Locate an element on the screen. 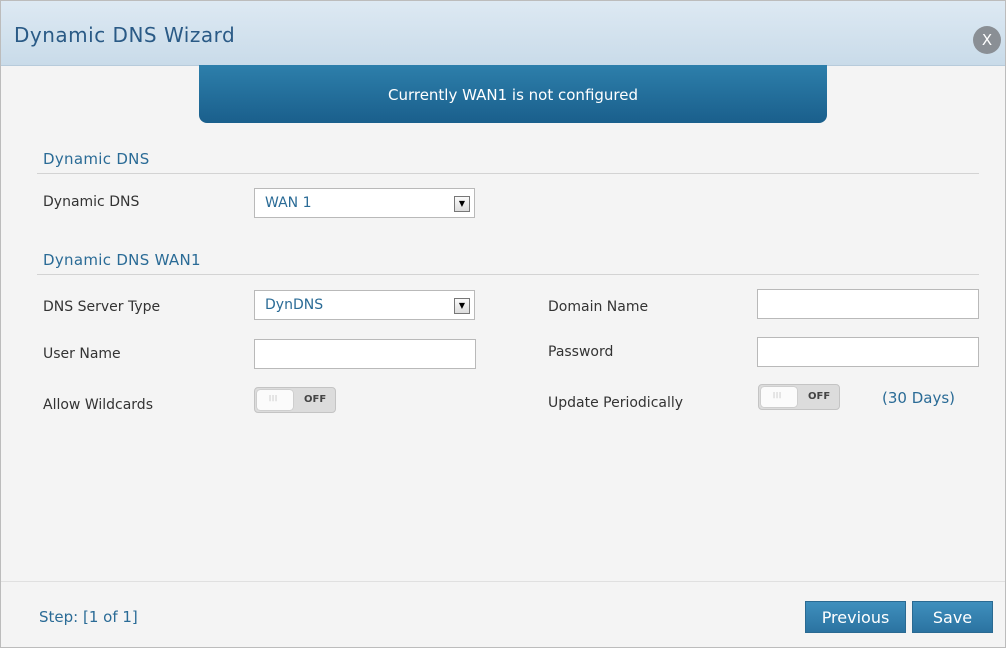  password-input is located at coordinates (868, 352).